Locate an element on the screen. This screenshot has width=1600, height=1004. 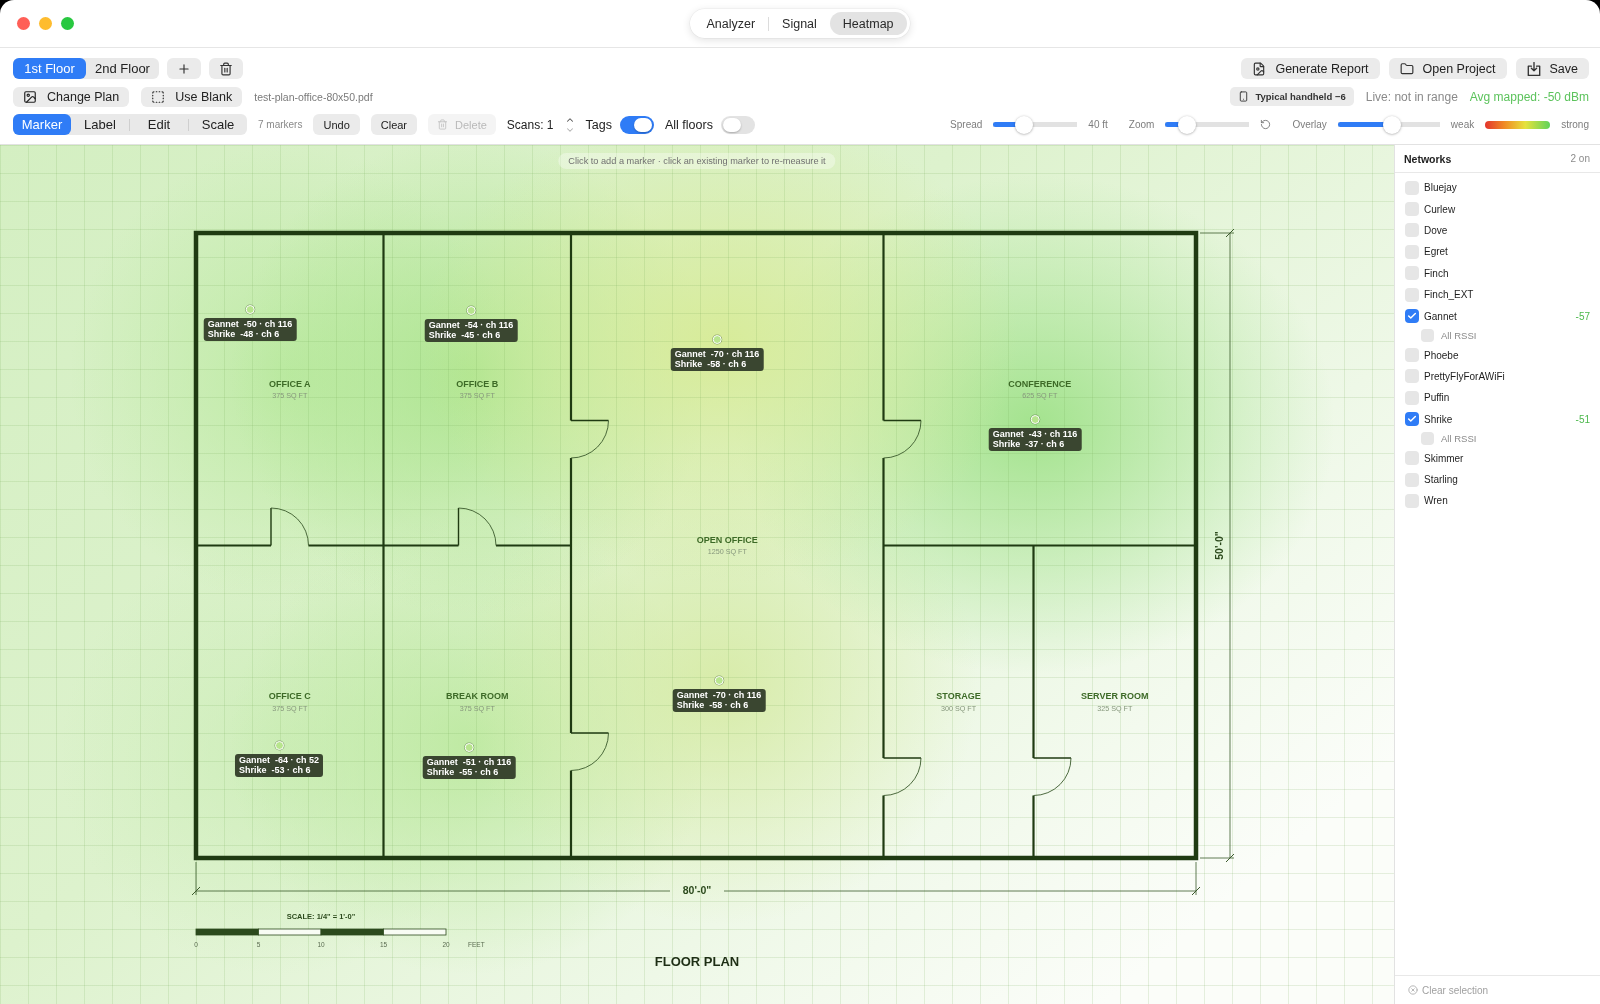
zoom-button is located at coordinates (67, 23).